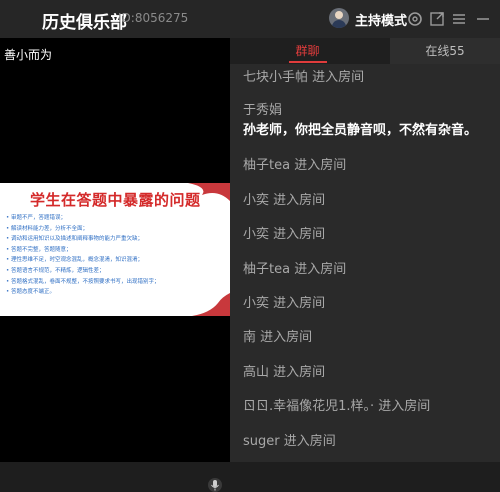 The width and height of the screenshot is (500, 492). What do you see at coordinates (263, 110) in the screenshot?
I see `chat-sender: 于秀娟` at bounding box center [263, 110].